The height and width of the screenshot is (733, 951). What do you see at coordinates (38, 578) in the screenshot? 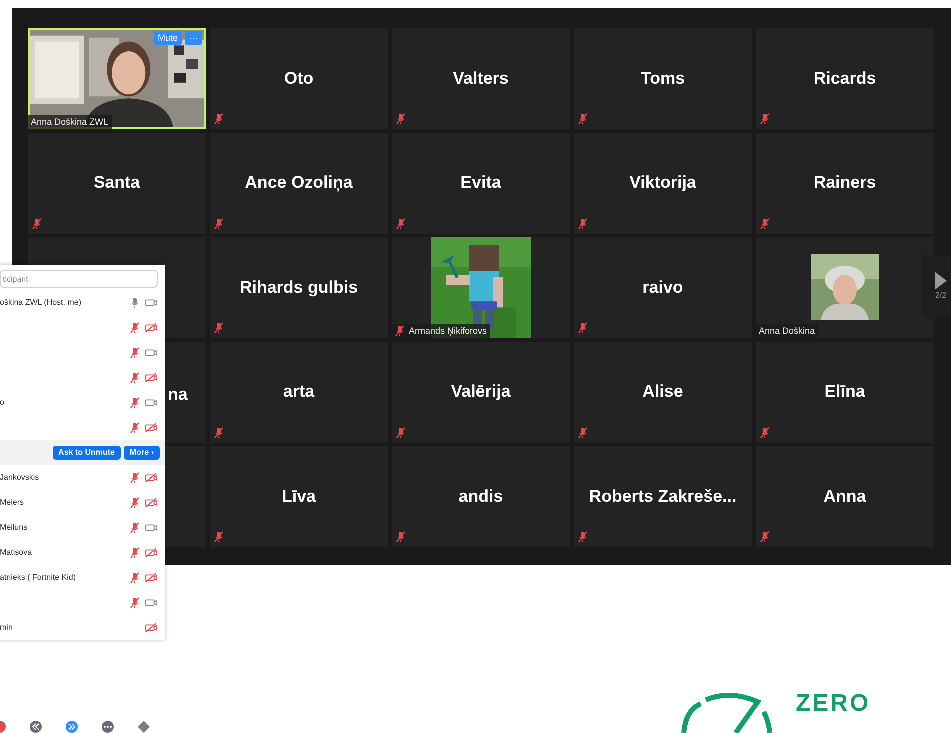
I see `participant-name: atnieks ( Fortnite Kid)` at bounding box center [38, 578].